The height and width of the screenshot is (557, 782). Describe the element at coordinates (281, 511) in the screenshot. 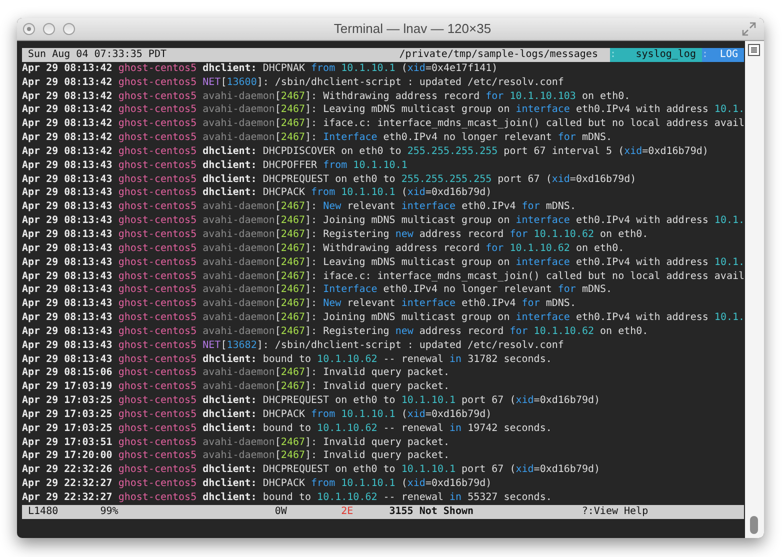

I see `warning-count: 0W` at that location.